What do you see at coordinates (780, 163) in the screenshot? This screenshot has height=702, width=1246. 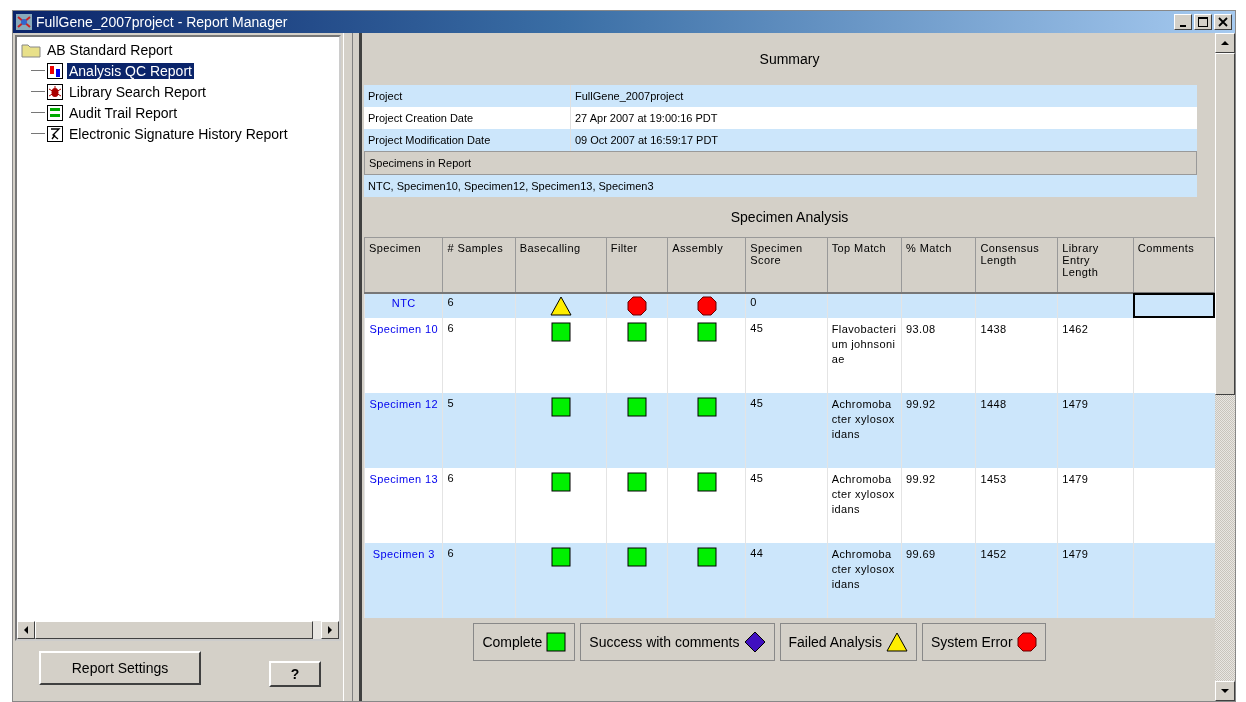 I see `specimens-heading: Specimens in Report` at bounding box center [780, 163].